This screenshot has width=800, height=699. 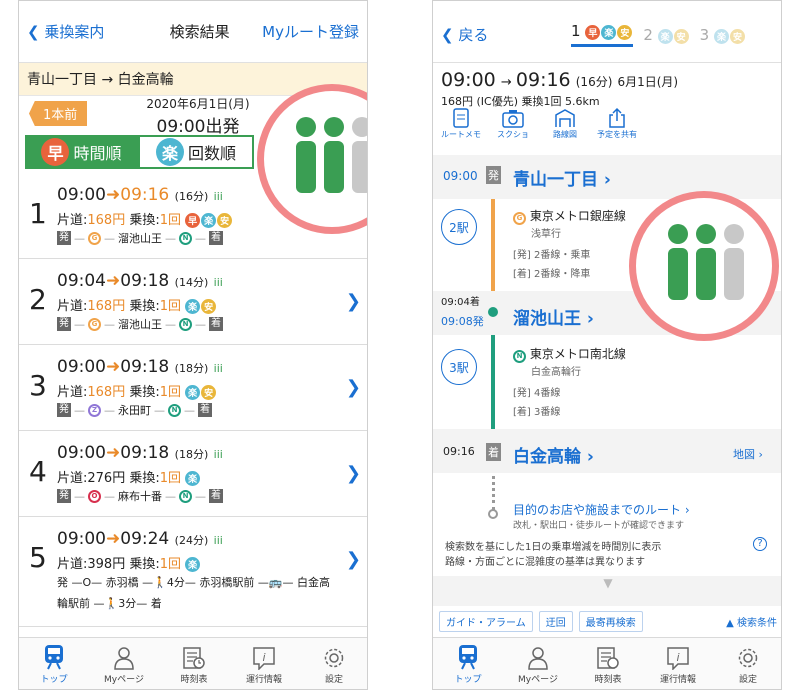 What do you see at coordinates (601, 516) in the screenshot?
I see `destination-route-link: 目的のお店や施設までのルート › 改札・駅出口・徒歩ルートが確認できます` at bounding box center [601, 516].